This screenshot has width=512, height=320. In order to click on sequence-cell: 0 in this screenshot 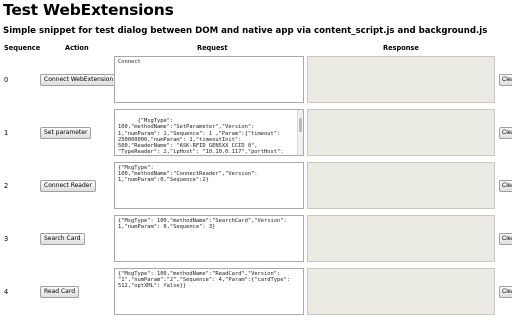, I will do `click(6, 80)`.